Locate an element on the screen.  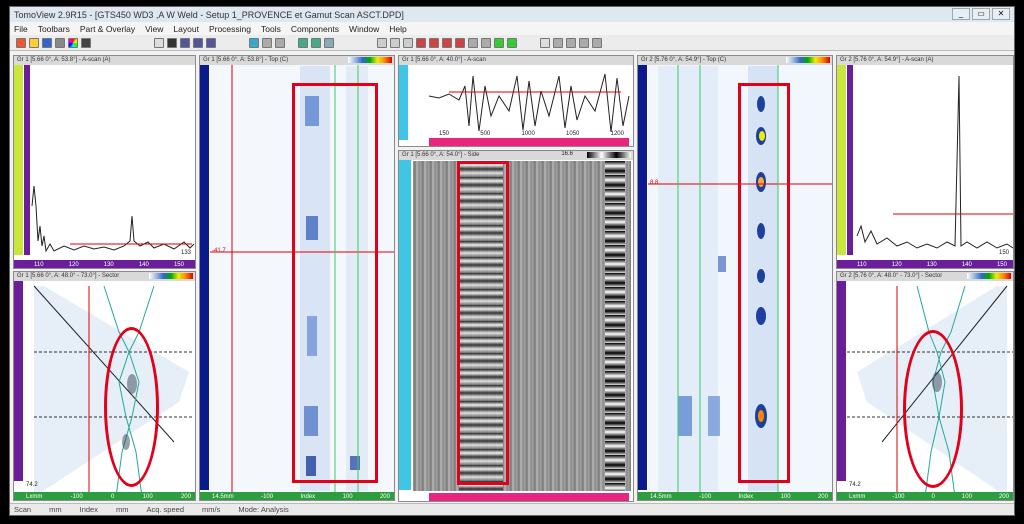
measure-icon is located at coordinates (267, 42).